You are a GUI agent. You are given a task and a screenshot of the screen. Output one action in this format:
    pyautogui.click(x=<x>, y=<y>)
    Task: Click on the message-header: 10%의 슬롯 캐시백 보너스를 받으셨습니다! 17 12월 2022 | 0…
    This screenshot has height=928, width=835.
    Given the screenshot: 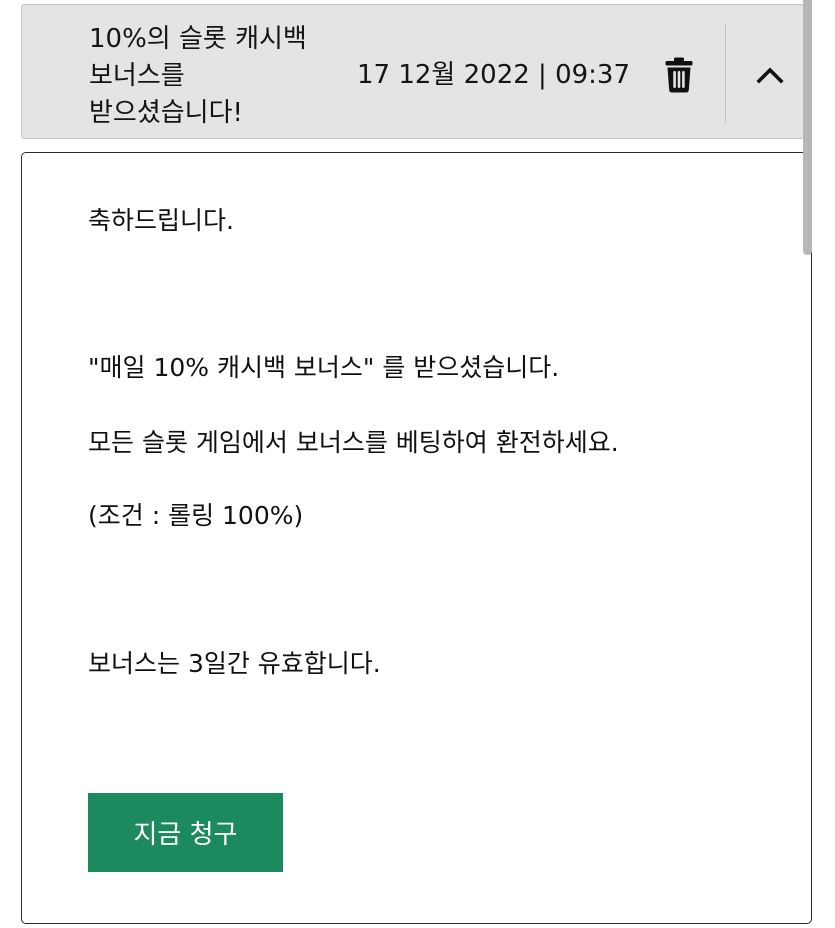 What is the action you would take?
    pyautogui.click(x=416, y=71)
    